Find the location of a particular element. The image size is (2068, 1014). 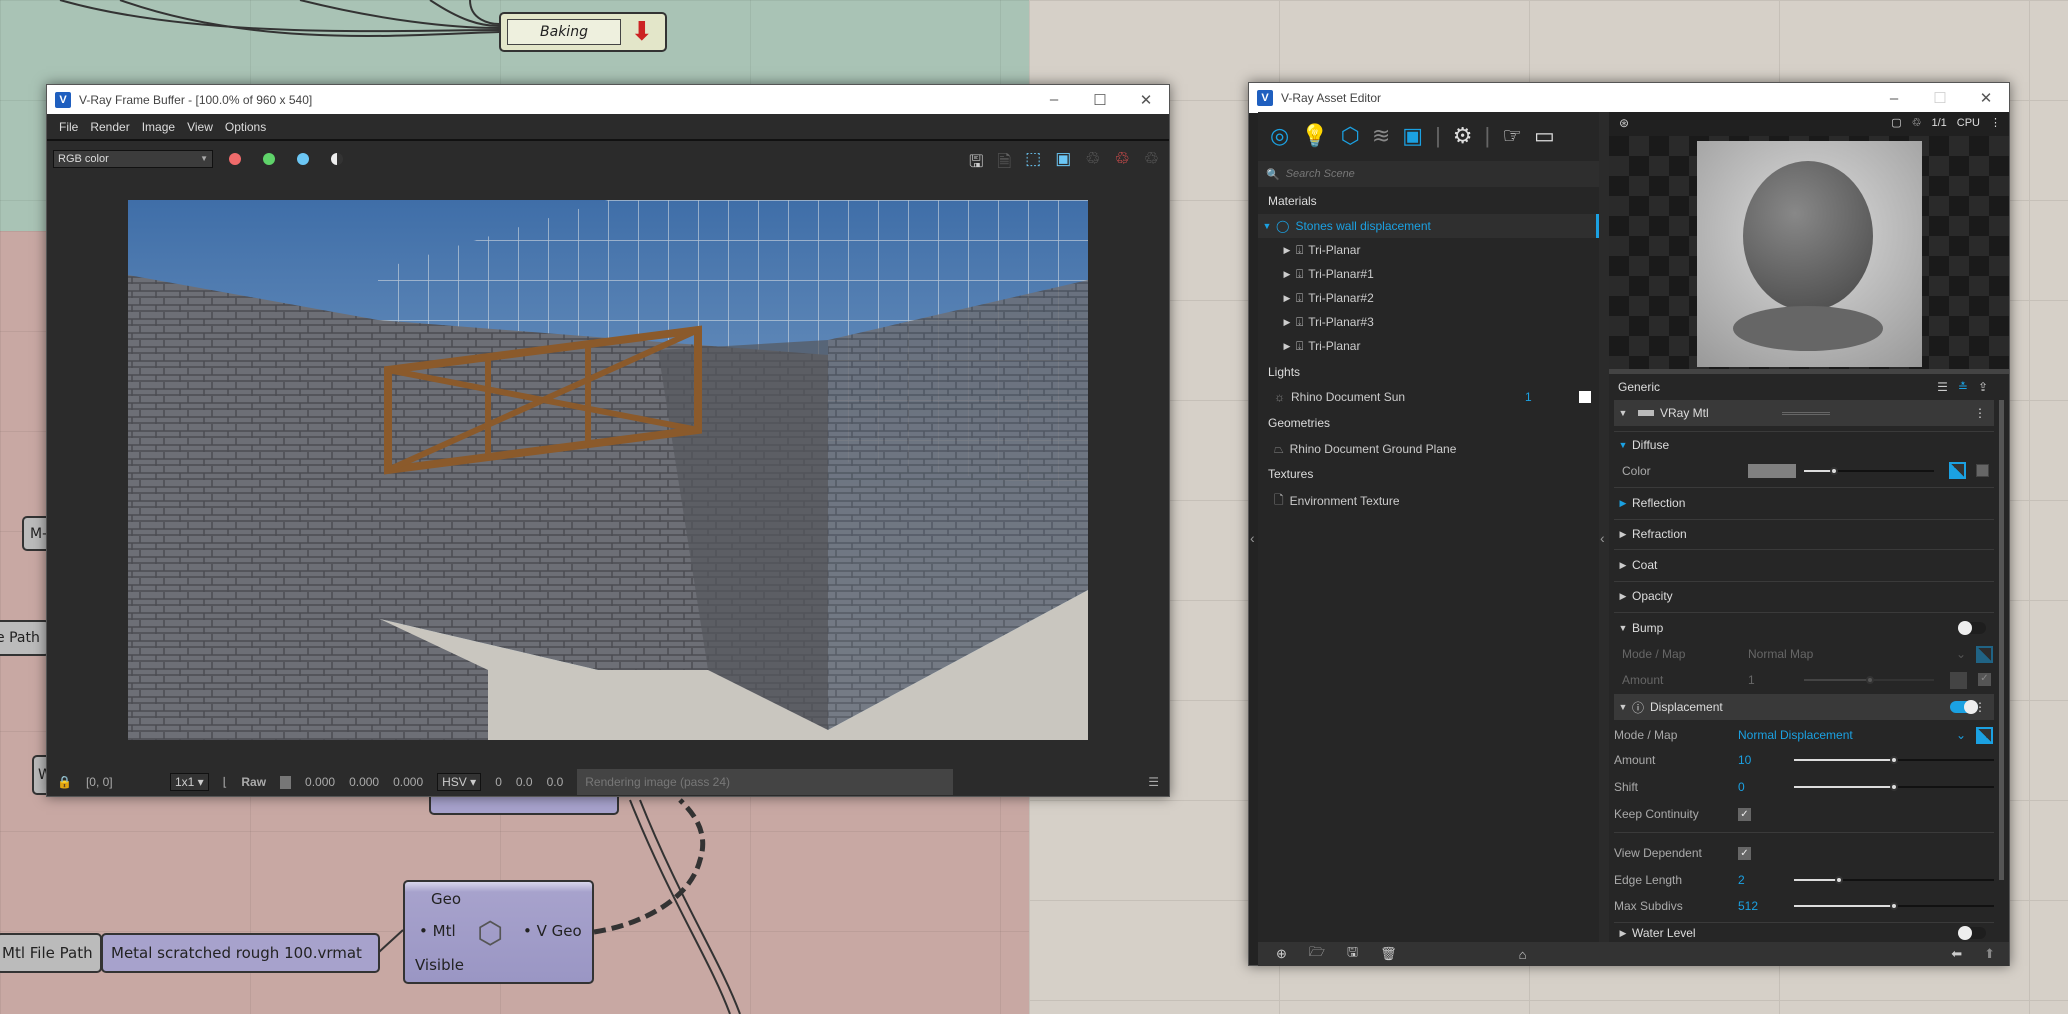

region-render-icon: ⬚ is located at coordinates (1033, 163).